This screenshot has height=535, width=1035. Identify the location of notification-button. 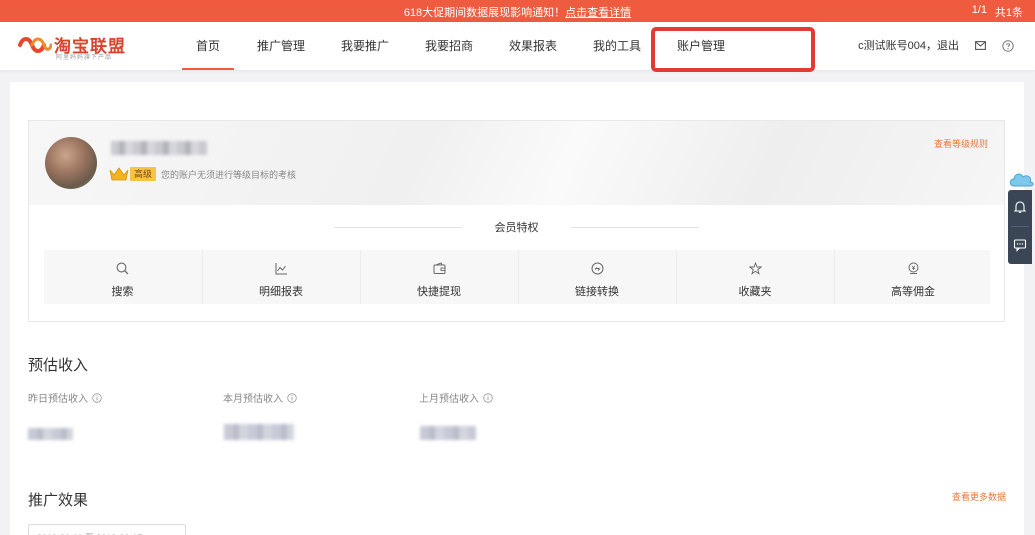
(1020, 207).